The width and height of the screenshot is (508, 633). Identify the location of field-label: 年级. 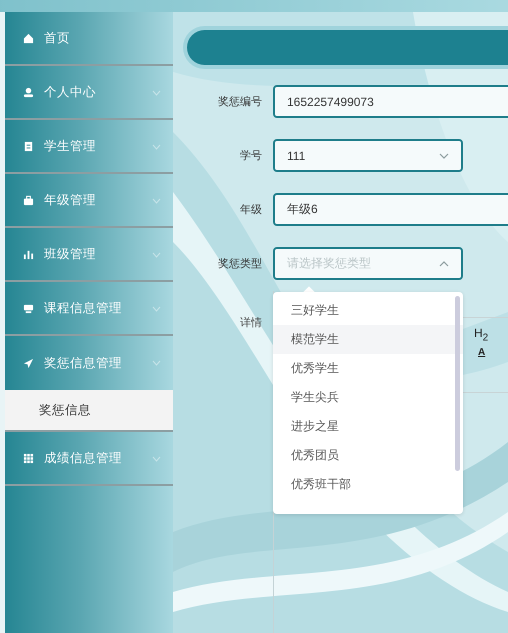
(250, 210).